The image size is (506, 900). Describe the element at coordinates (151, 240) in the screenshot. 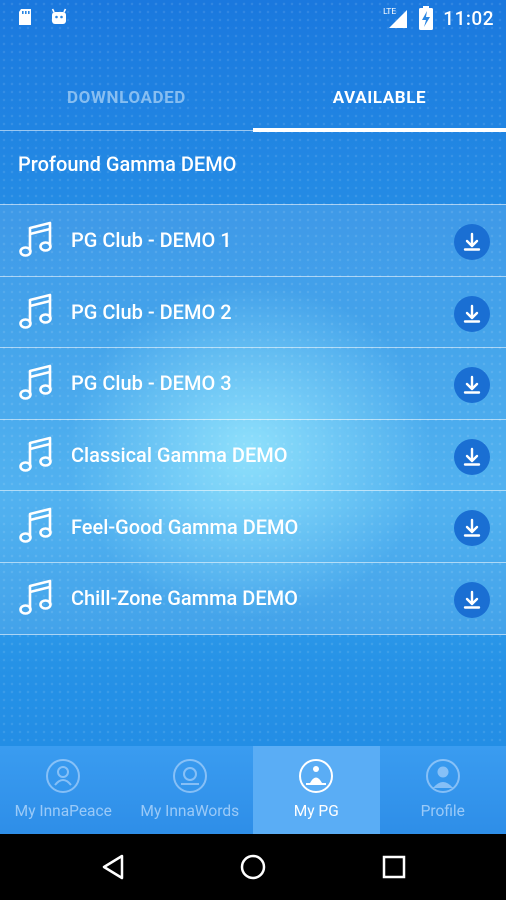

I see `track-title: PG Club - DEMO 1` at that location.